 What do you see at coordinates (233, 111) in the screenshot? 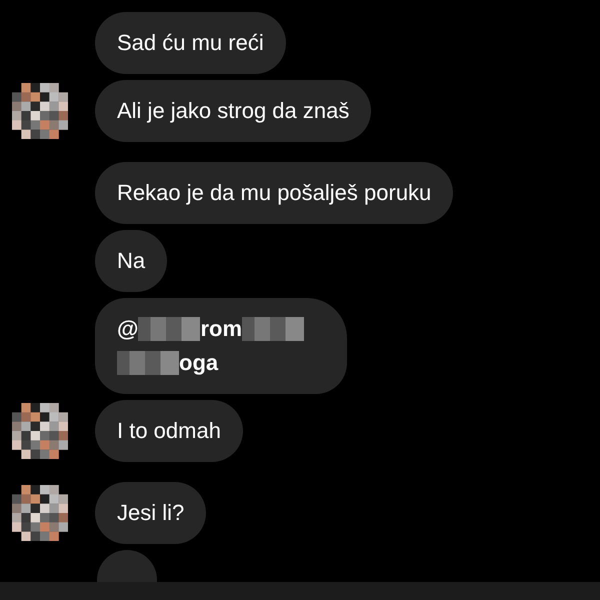
I see `message-bubble: Ali je jako strog da znaš` at bounding box center [233, 111].